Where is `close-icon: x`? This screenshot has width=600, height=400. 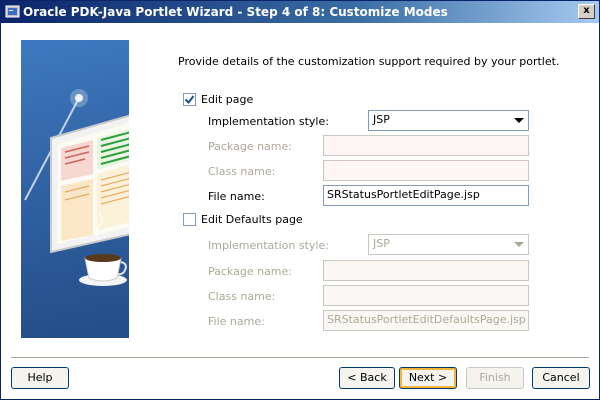 close-icon: x is located at coordinates (586, 10).